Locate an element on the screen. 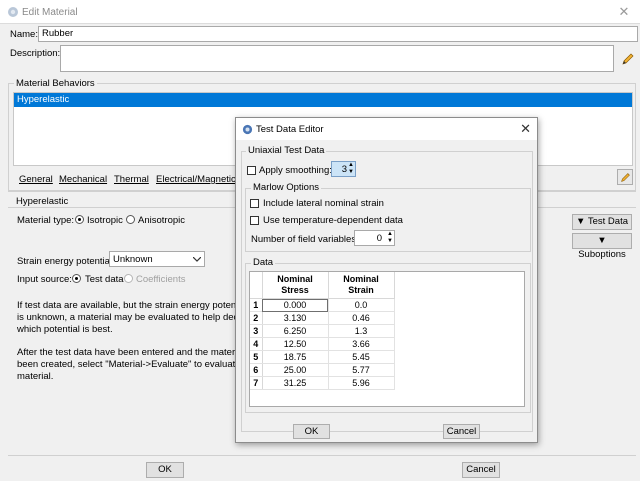 This screenshot has width=640, height=481. strain-energy-label: Strain energy potential: is located at coordinates (66, 261).